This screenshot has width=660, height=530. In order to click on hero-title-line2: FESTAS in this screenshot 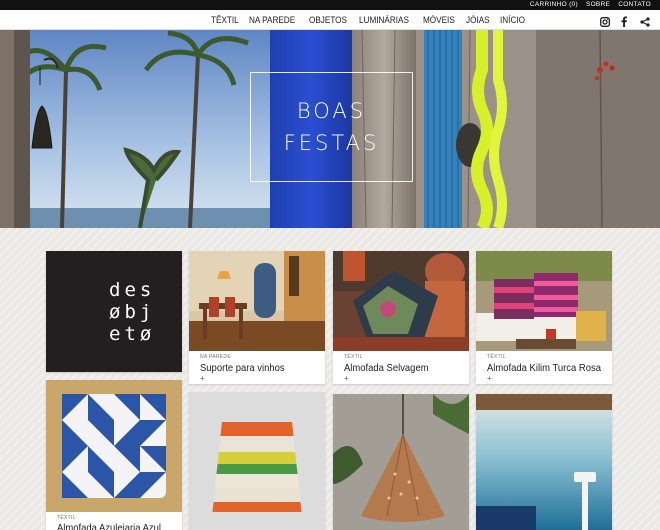, I will do `click(331, 143)`.